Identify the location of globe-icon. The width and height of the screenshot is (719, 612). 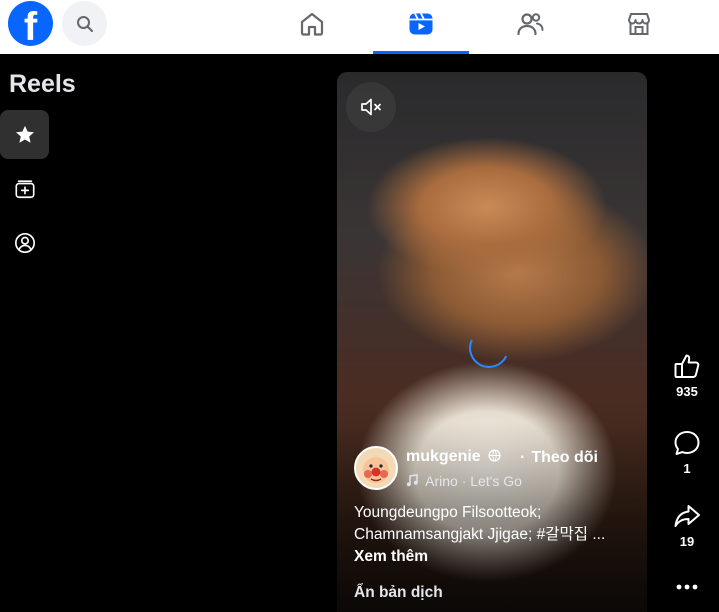
(494, 455).